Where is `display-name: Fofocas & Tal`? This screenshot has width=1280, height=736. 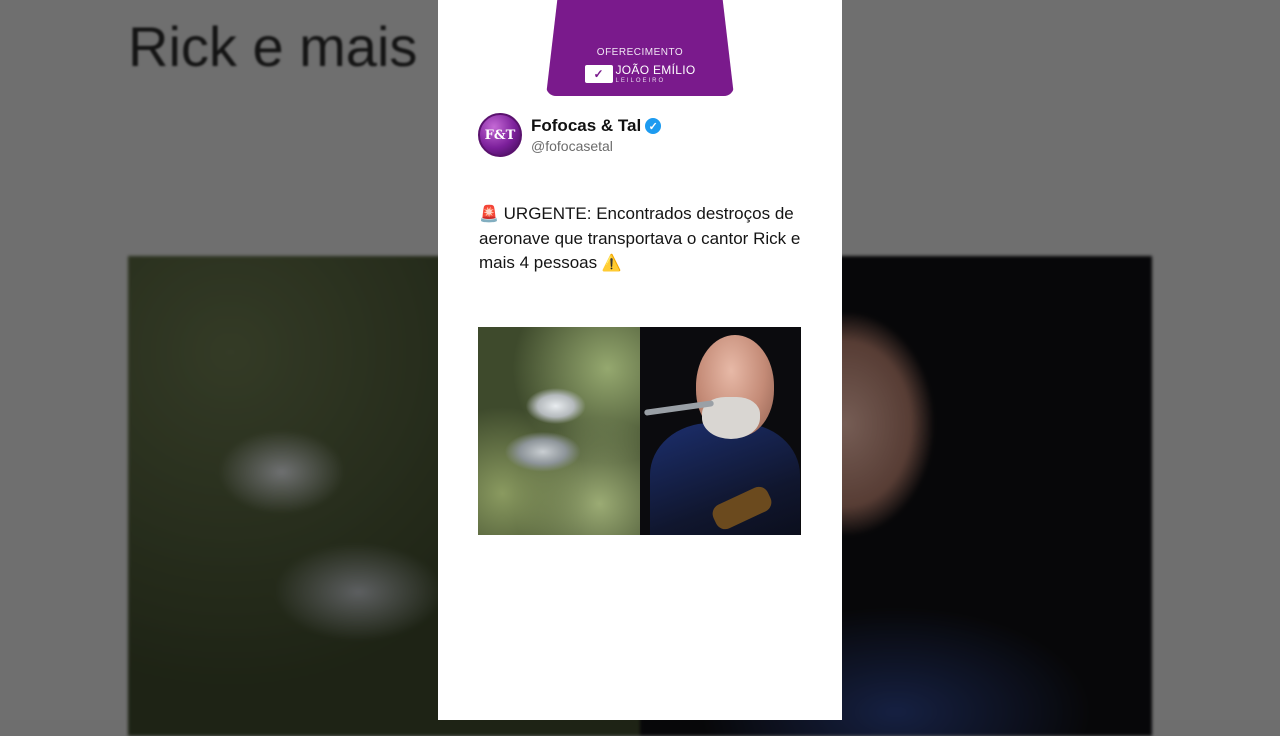
display-name: Fofocas & Tal is located at coordinates (586, 126).